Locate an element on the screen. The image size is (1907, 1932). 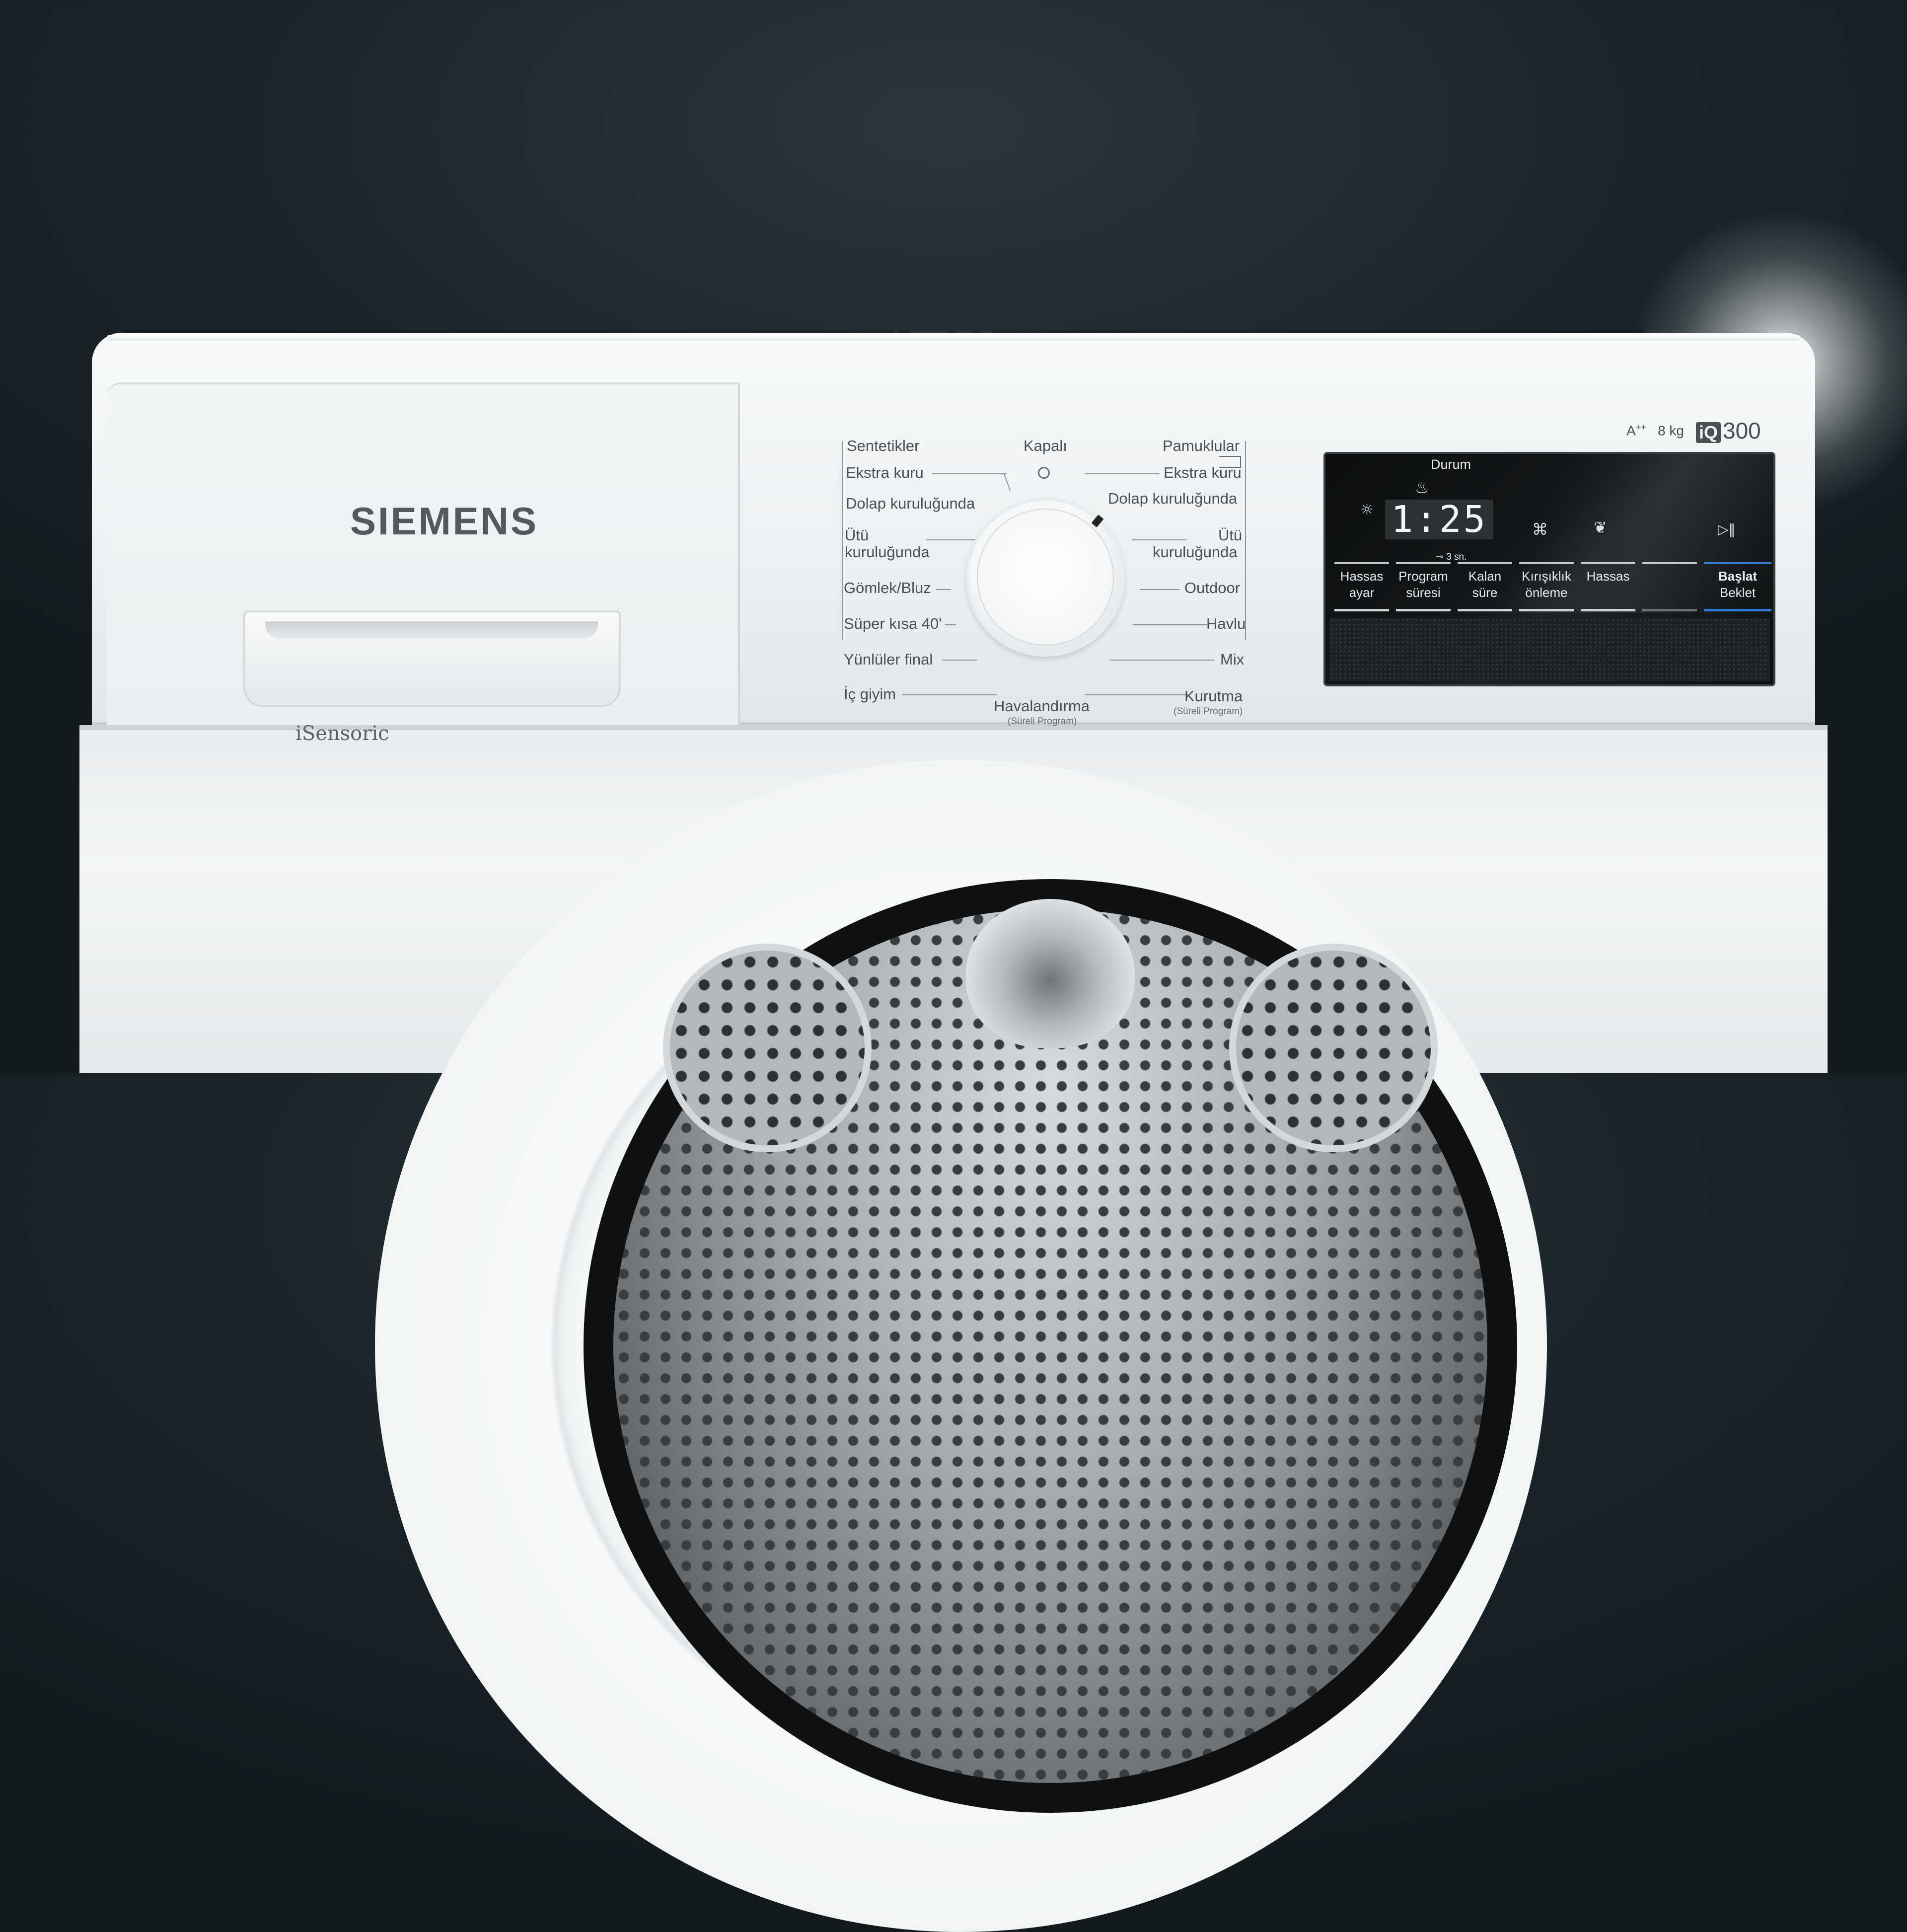
program-left-0: Sentetikler is located at coordinates (883, 446).